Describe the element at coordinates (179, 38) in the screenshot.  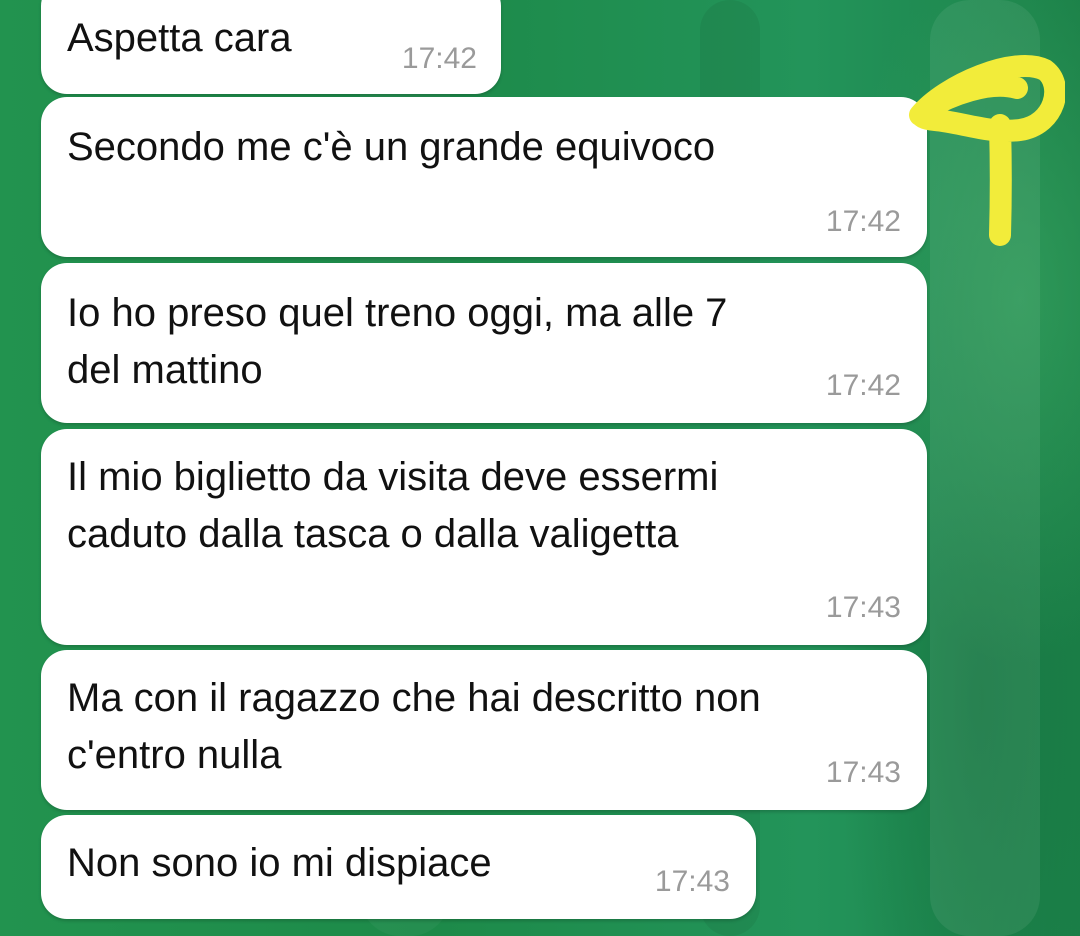
I see `message-text: Aspetta cara` at that location.